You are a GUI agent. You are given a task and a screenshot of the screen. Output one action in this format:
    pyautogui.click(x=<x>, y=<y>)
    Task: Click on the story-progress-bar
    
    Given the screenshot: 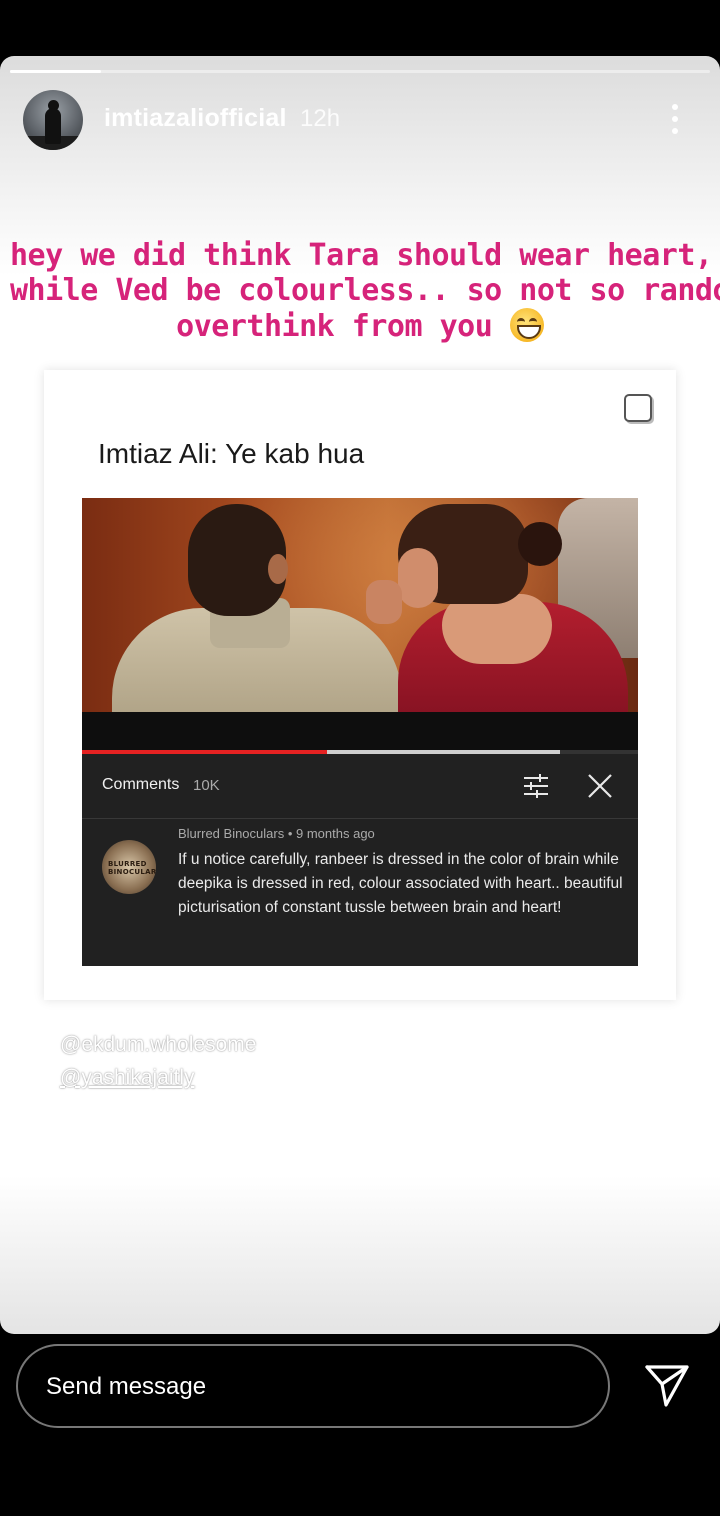 What is the action you would take?
    pyautogui.click(x=360, y=71)
    